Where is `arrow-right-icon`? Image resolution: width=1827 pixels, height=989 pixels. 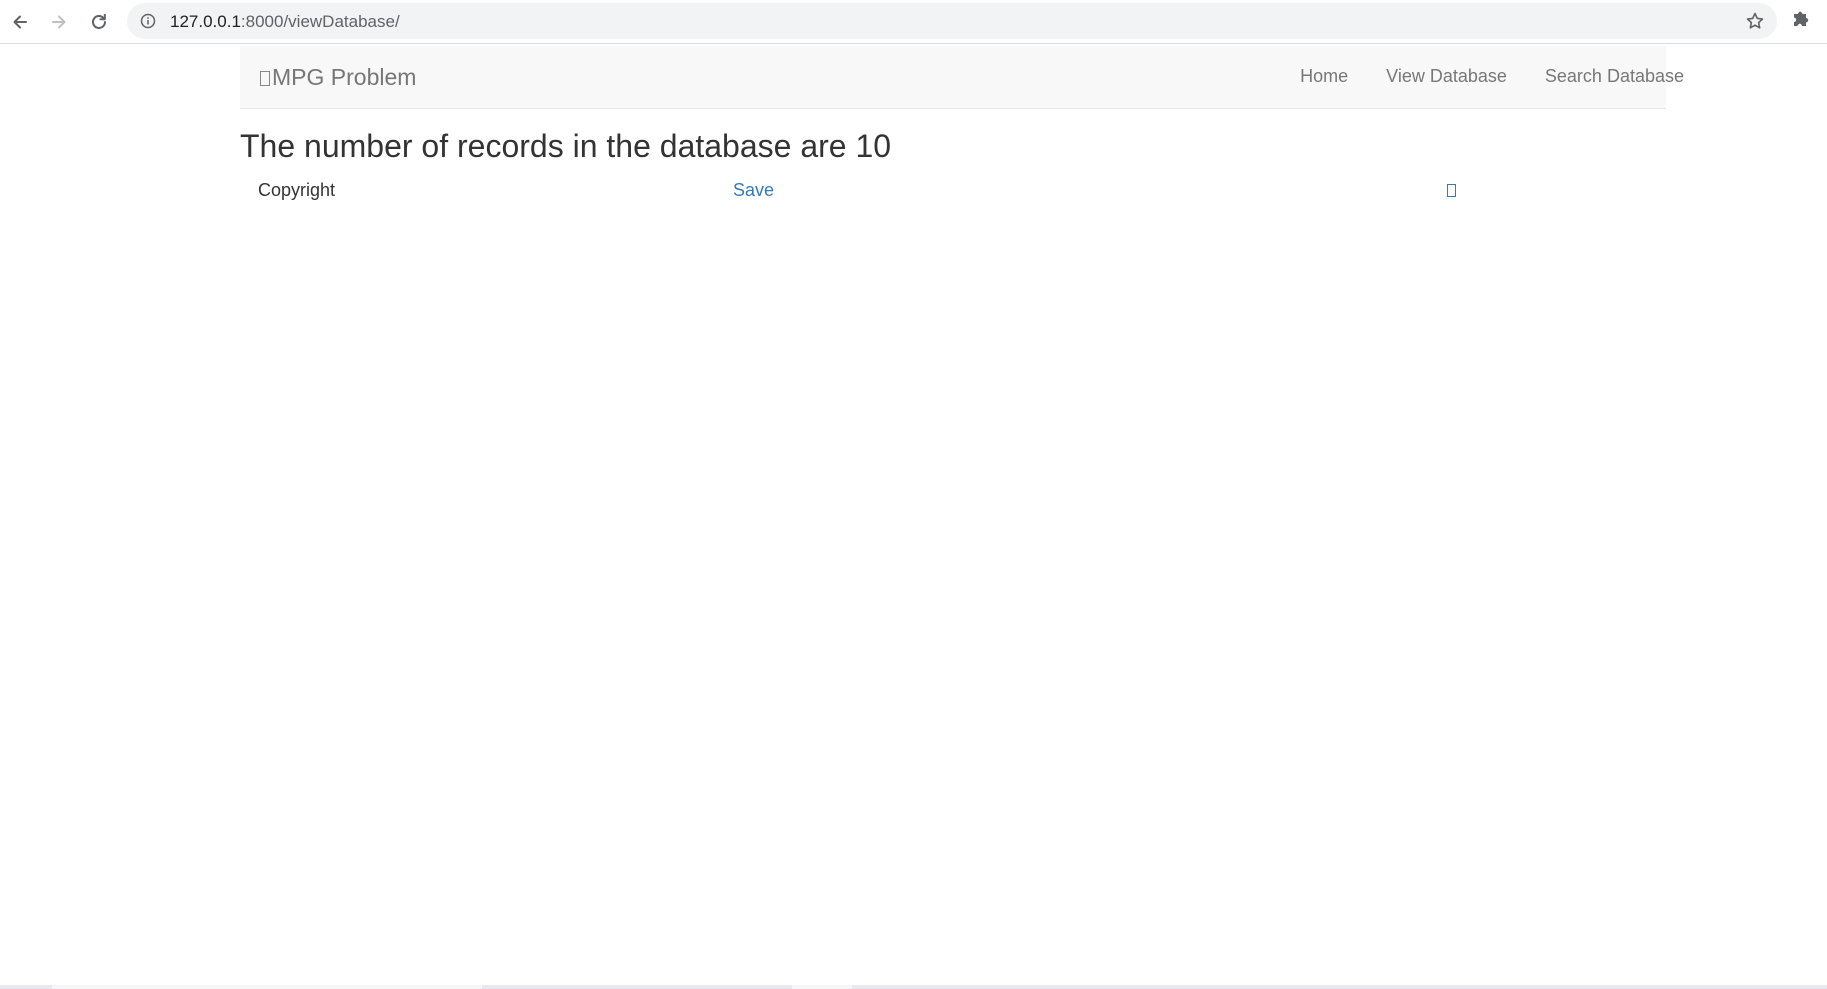 arrow-right-icon is located at coordinates (59, 22).